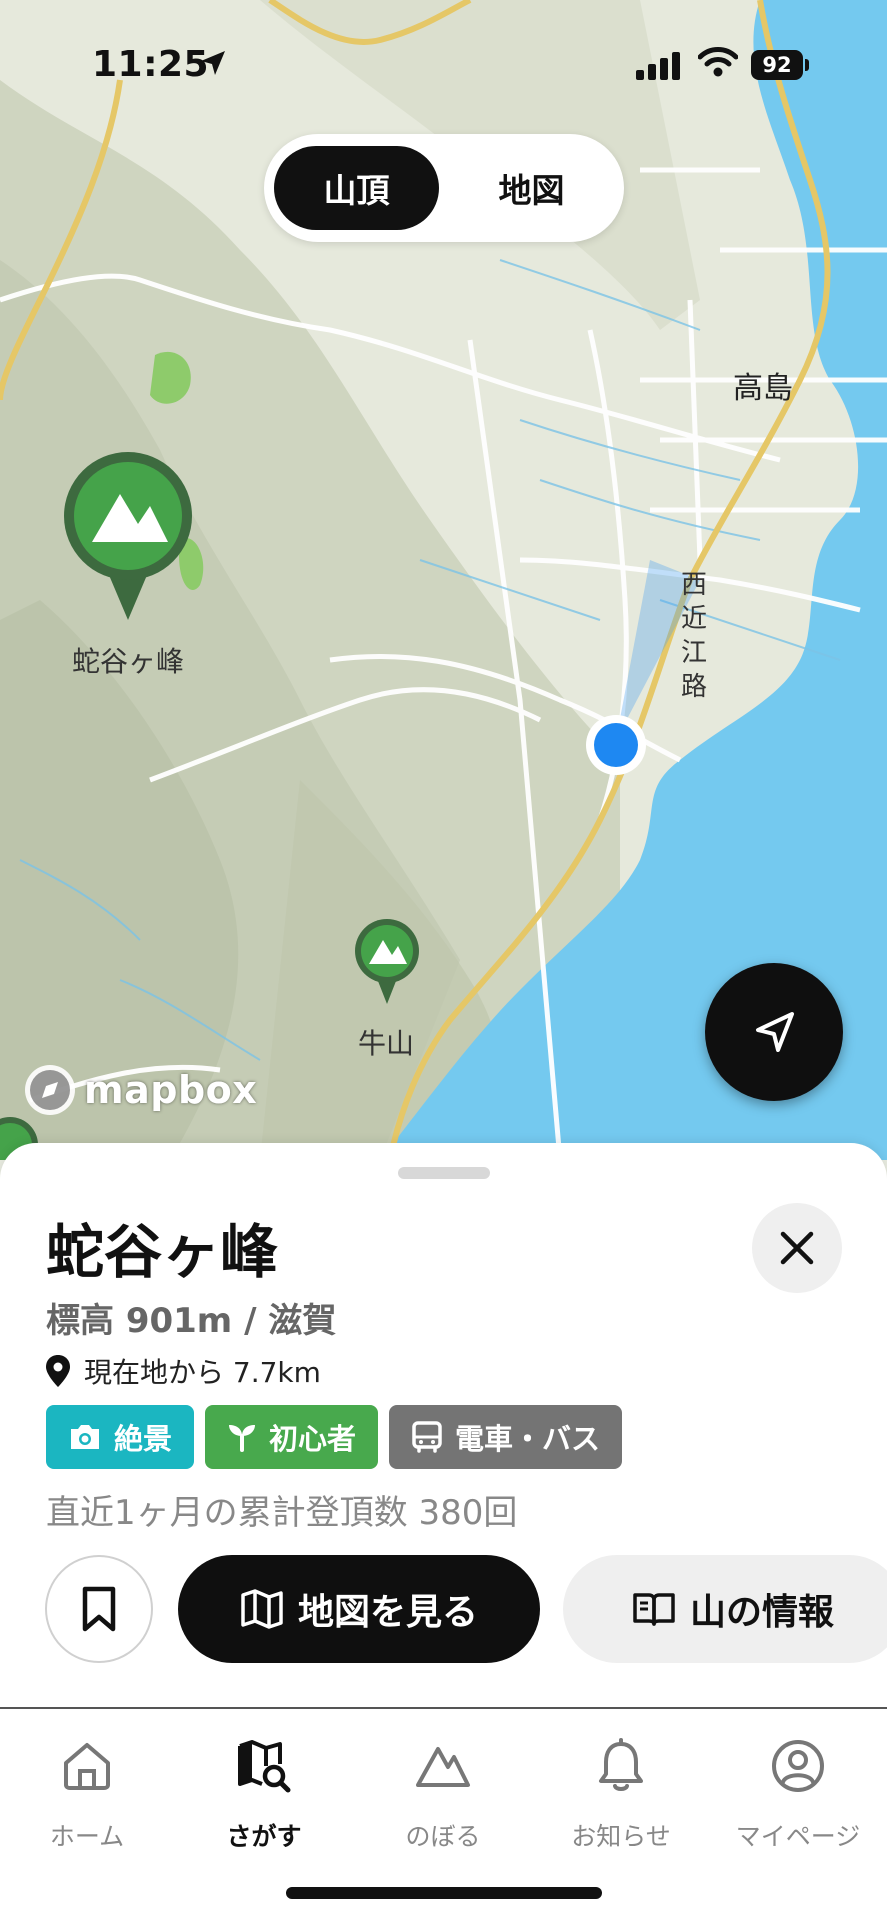 Image resolution: width=887 pixels, height=1922 pixels. Describe the element at coordinates (763, 388) in the screenshot. I see `place-label: 高島` at that location.